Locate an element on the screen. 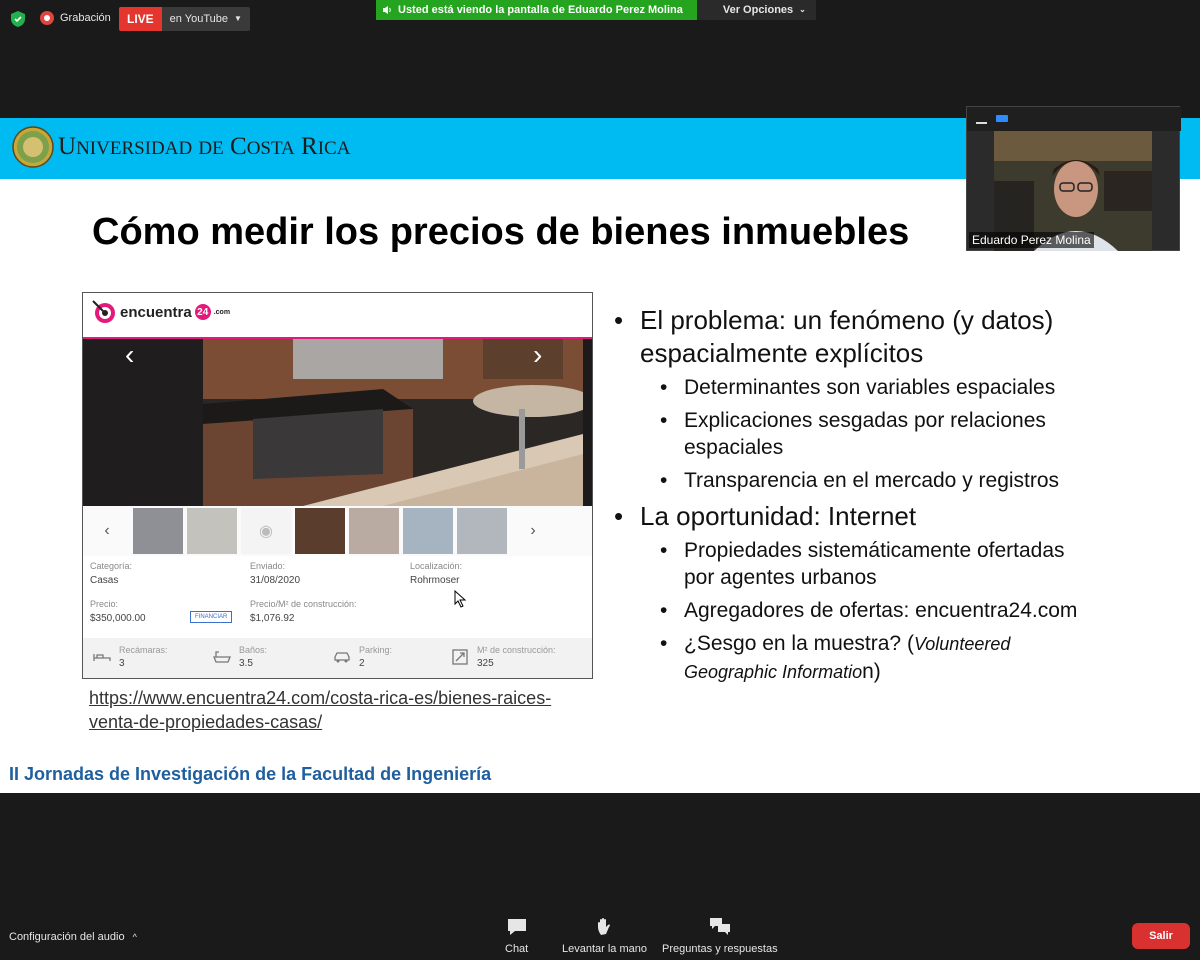 The width and height of the screenshot is (1200, 960). target-icon is located at coordinates (103, 311).